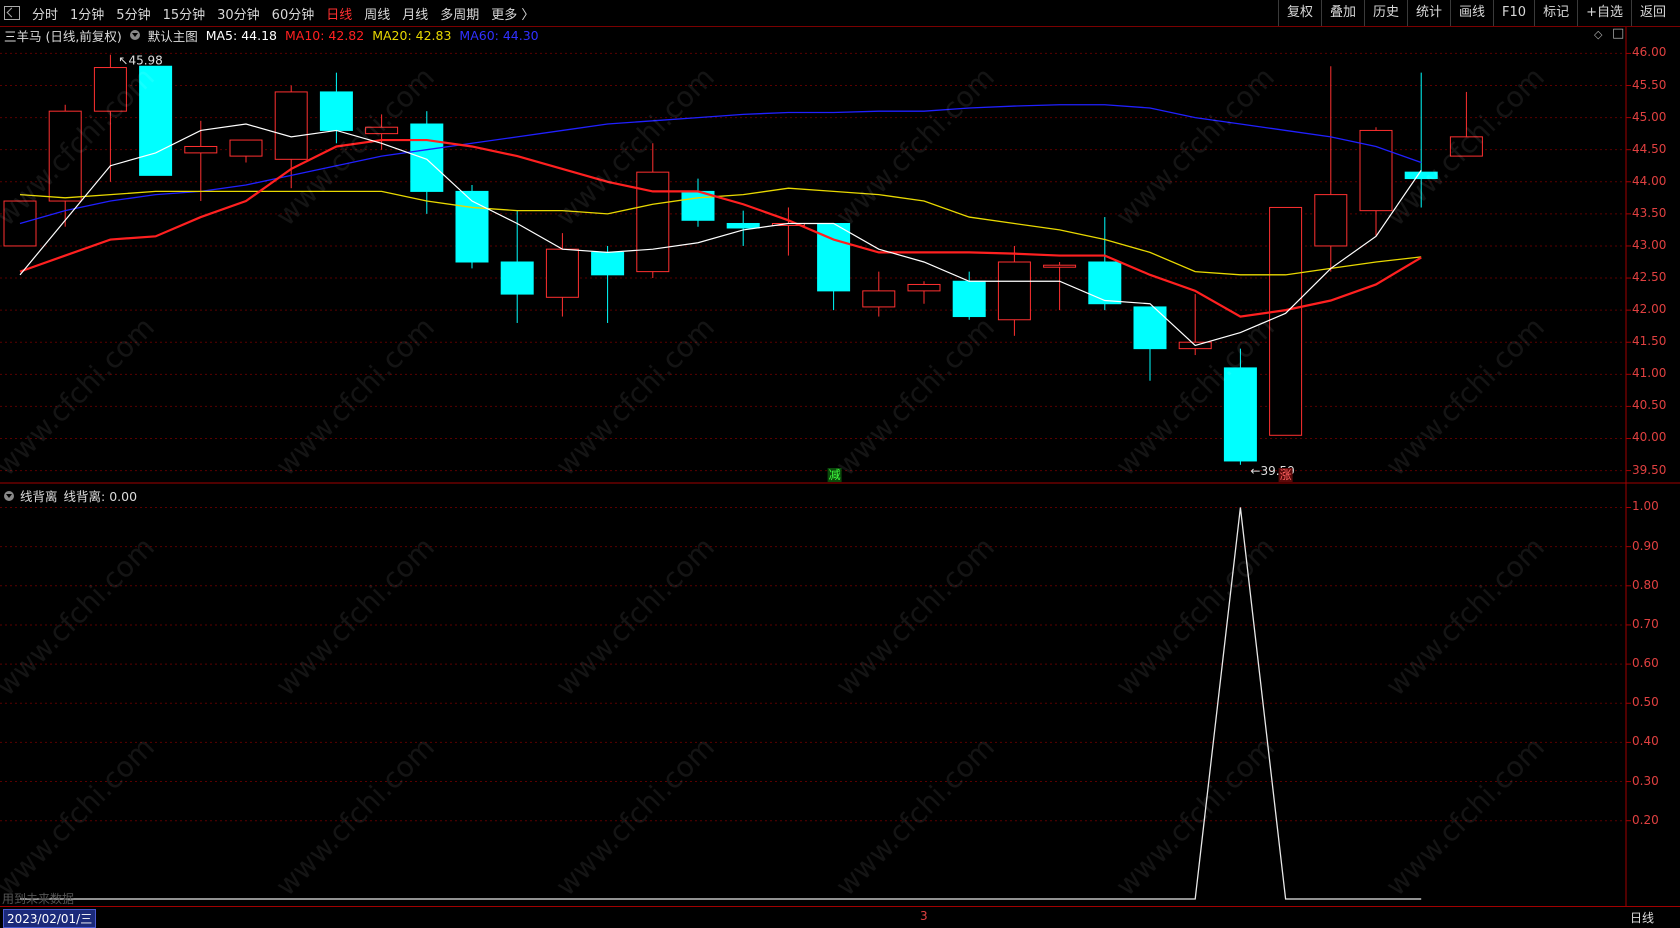  What do you see at coordinates (840, 917) in the screenshot?
I see `bottom-status-bar: 2023/02/01/三 3 日线` at bounding box center [840, 917].